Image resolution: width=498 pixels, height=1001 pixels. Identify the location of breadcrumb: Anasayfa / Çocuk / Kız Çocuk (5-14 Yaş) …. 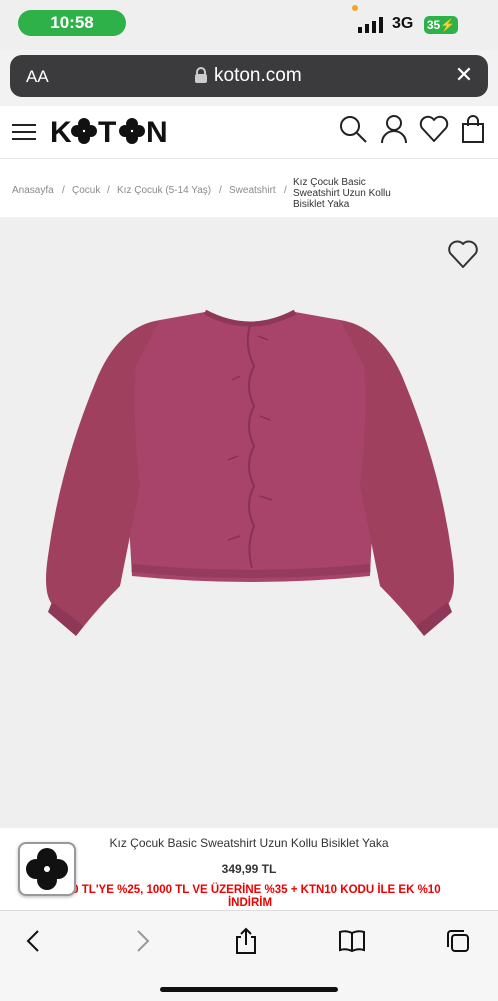
(249, 188).